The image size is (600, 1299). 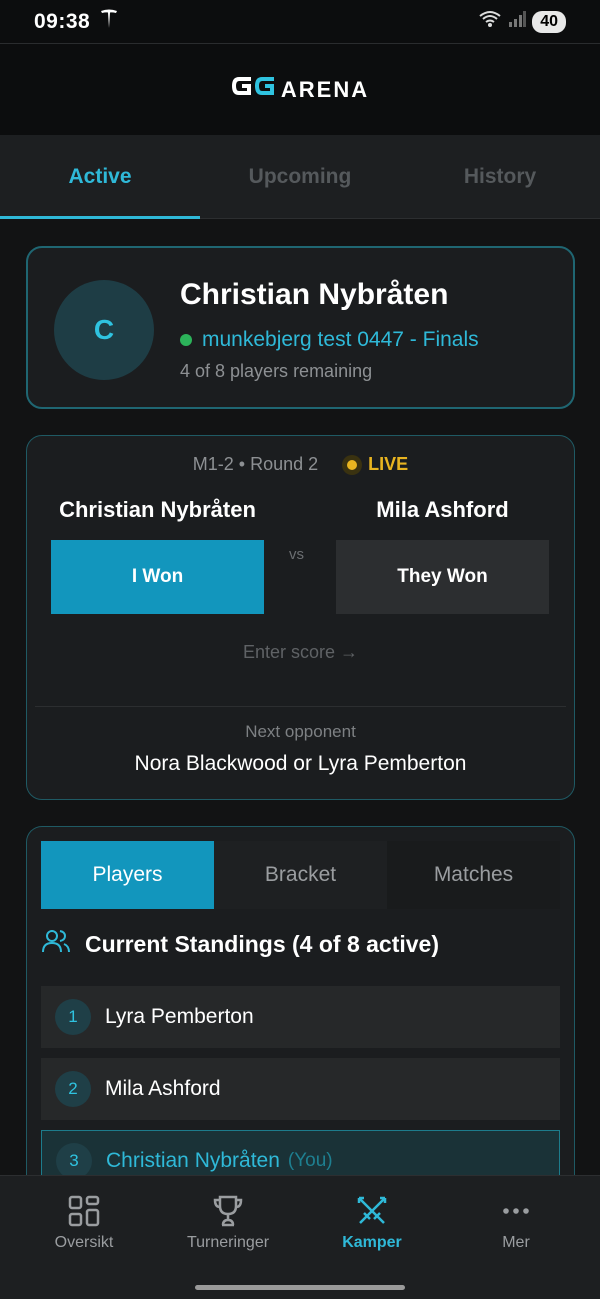 What do you see at coordinates (442, 577) in the screenshot?
I see `they-won-button: They Won` at bounding box center [442, 577].